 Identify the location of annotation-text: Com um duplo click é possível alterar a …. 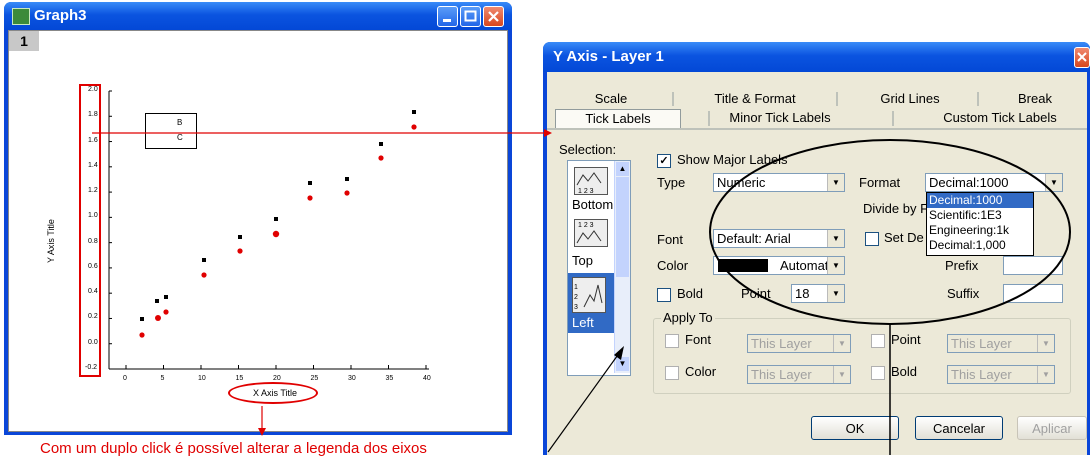
(233, 448).